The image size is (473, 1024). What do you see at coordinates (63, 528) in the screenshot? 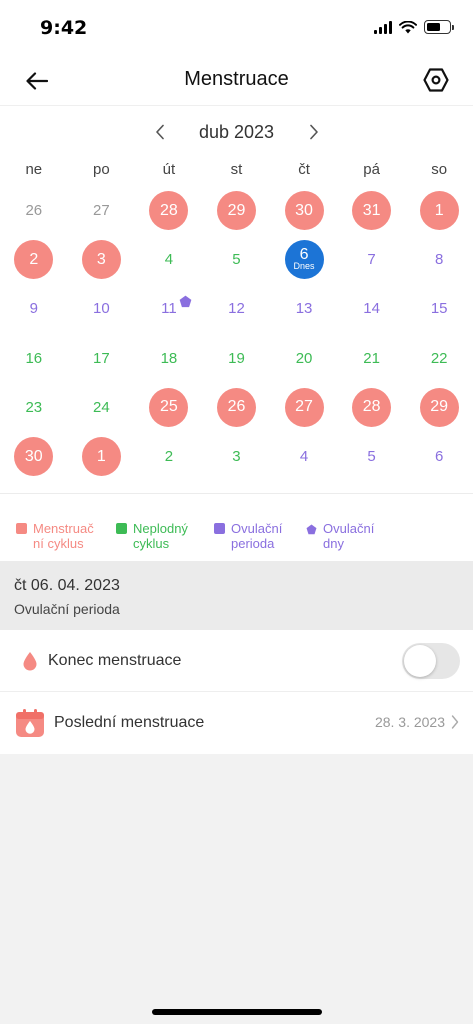
I see `legend-label-line: Menstruač` at bounding box center [63, 528].